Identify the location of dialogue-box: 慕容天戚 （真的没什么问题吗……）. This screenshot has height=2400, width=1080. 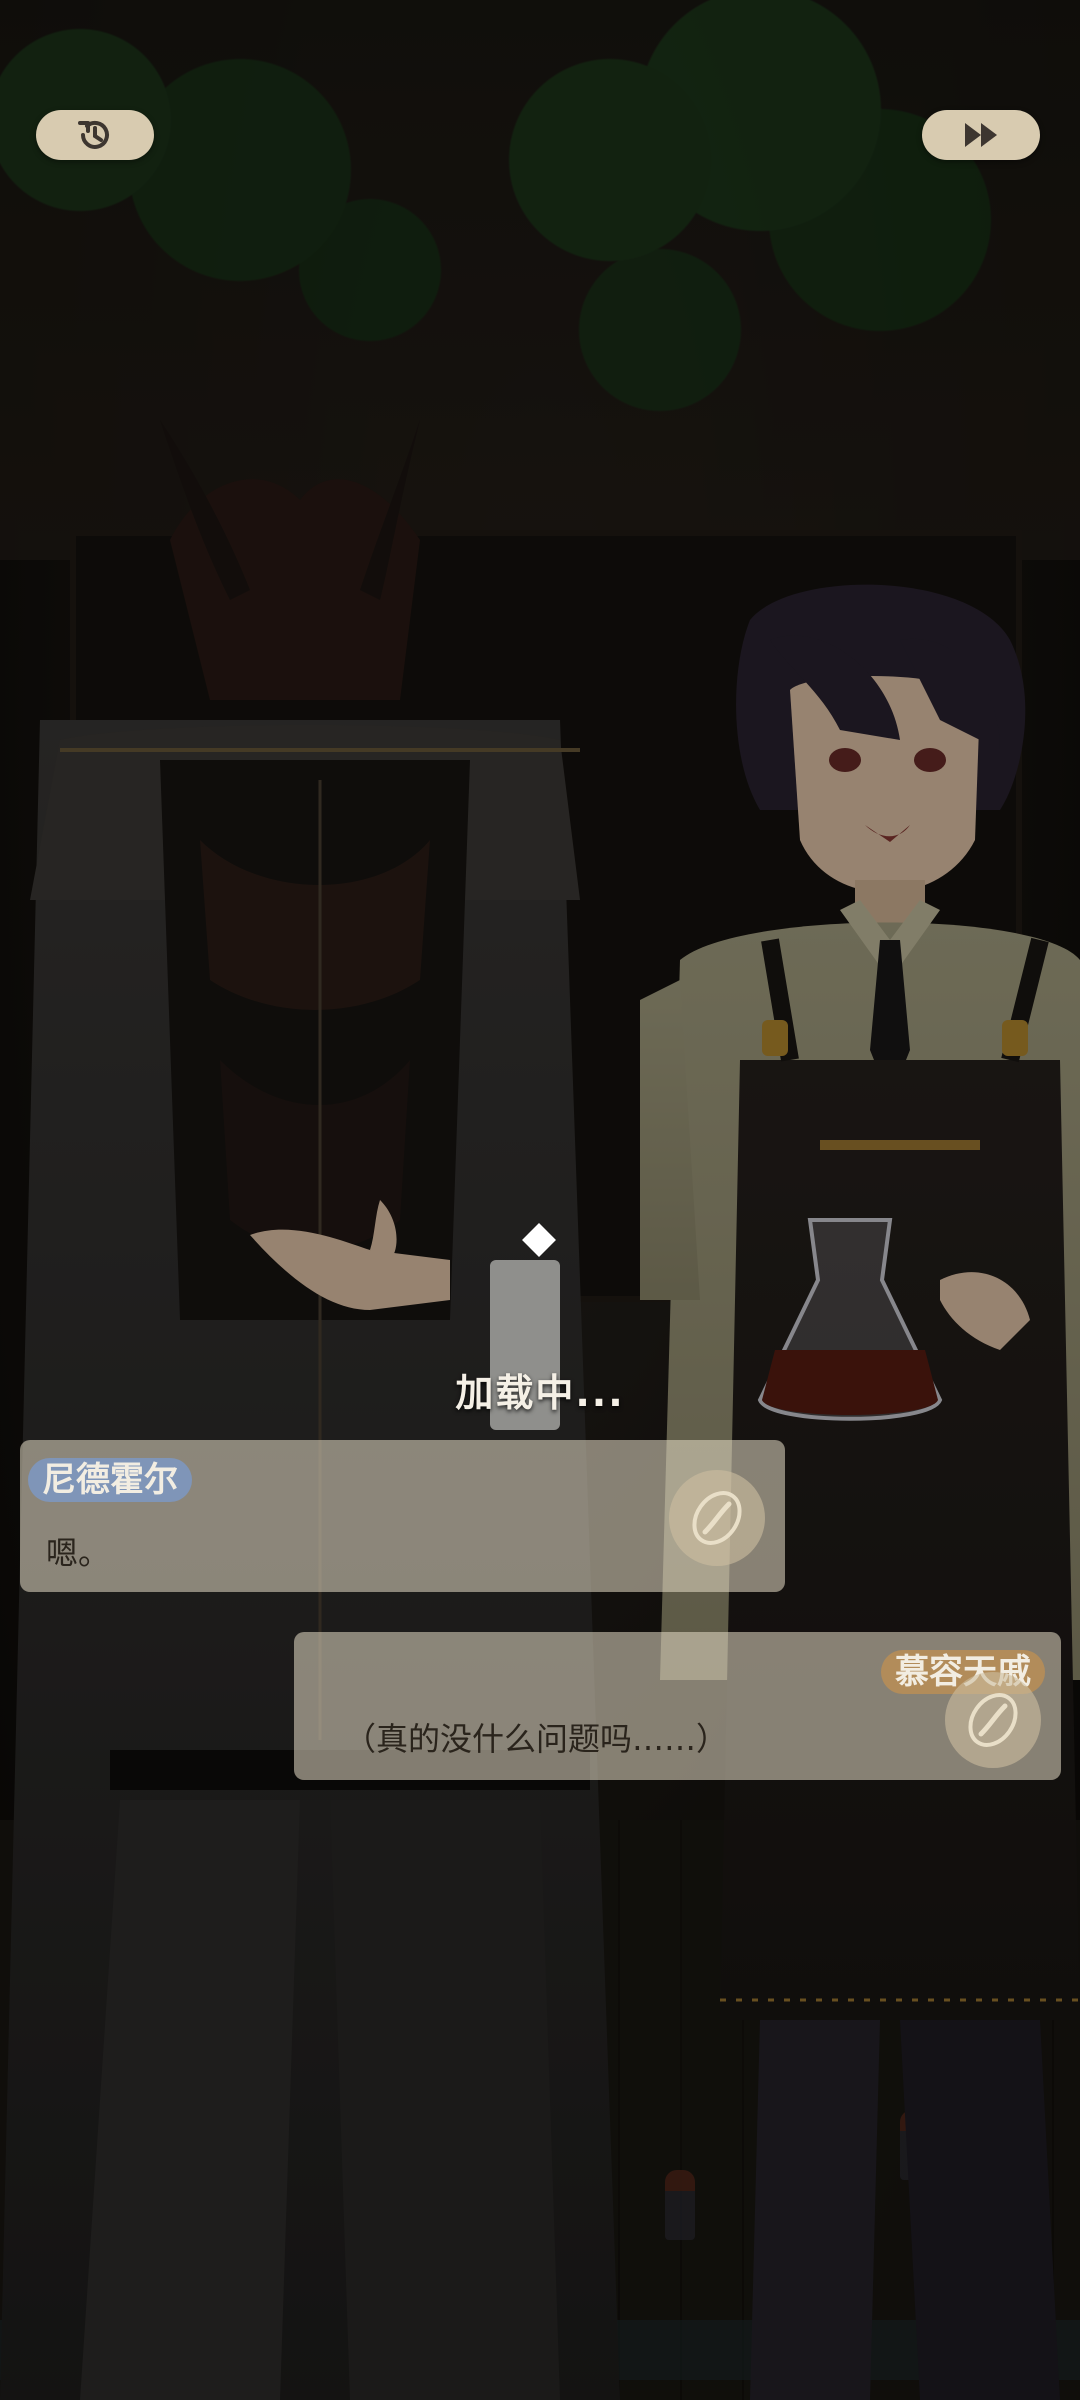
(677, 1706).